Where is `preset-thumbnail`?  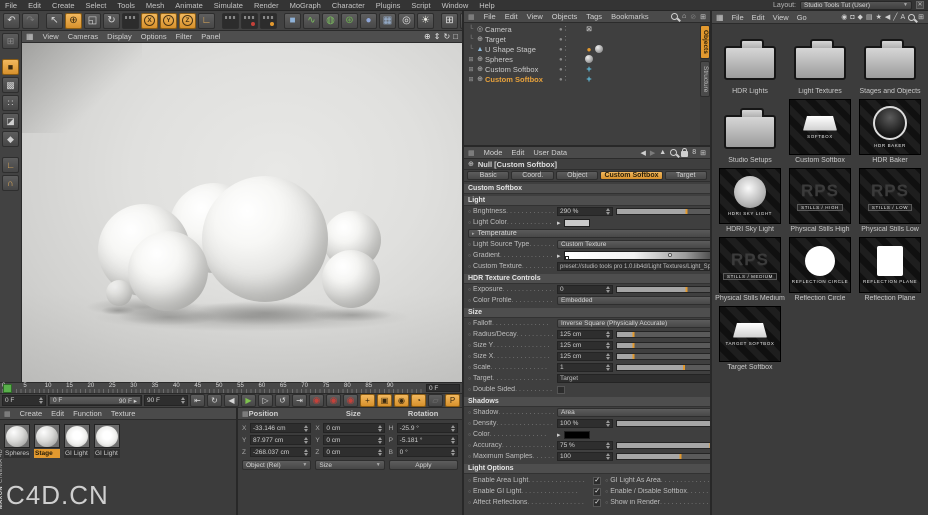 preset-thumbnail is located at coordinates (750, 127).